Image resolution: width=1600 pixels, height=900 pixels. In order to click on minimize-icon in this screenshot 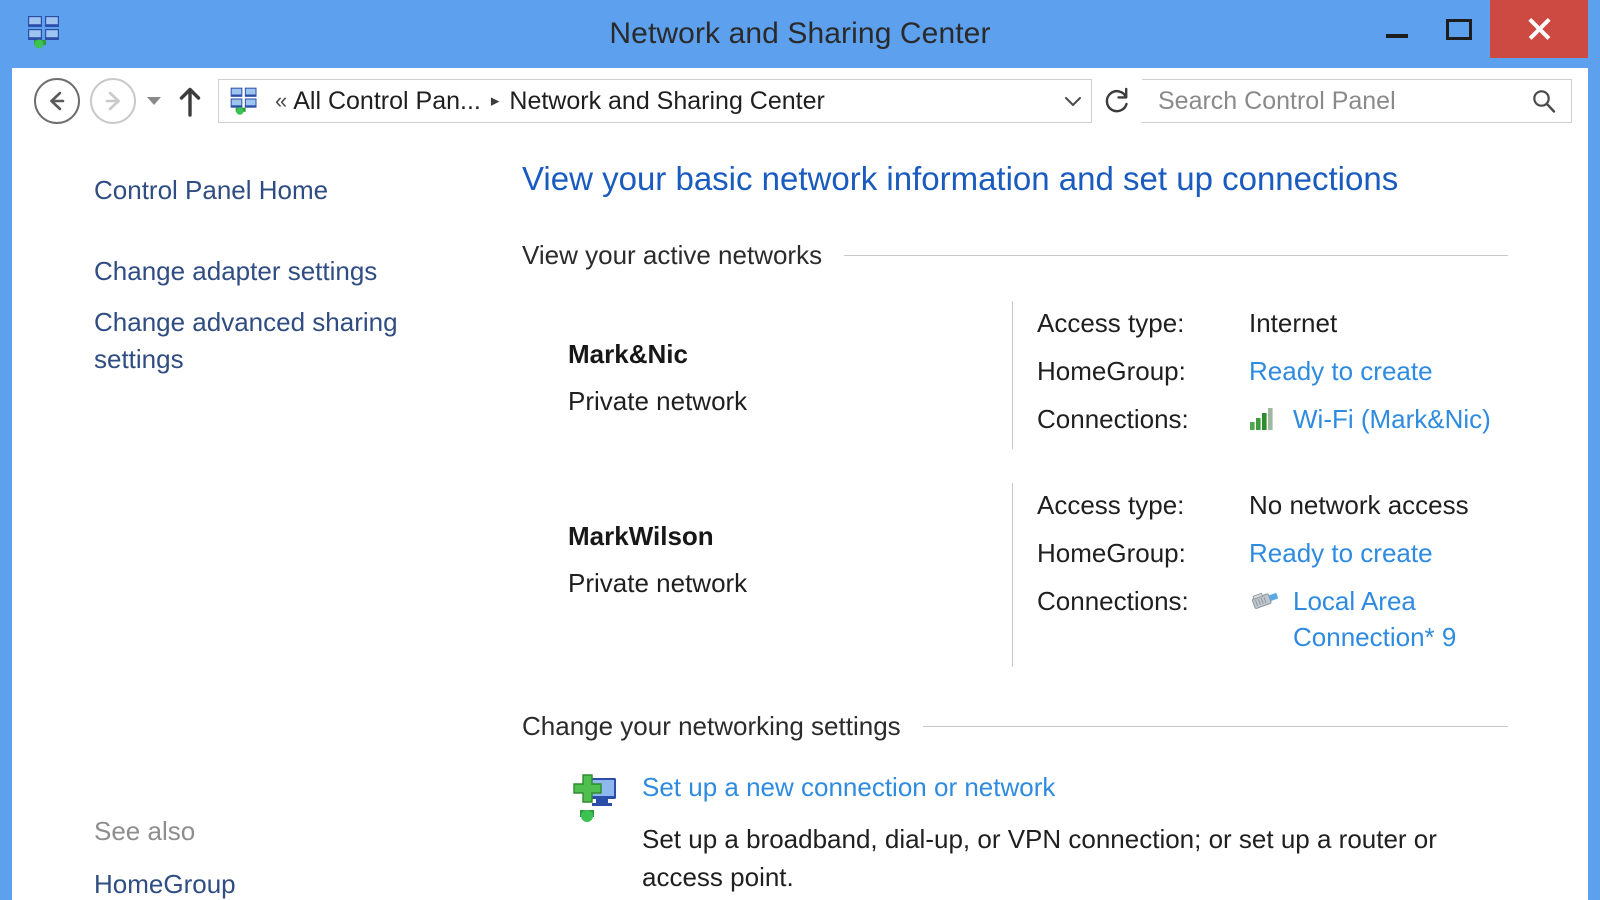, I will do `click(1397, 36)`.